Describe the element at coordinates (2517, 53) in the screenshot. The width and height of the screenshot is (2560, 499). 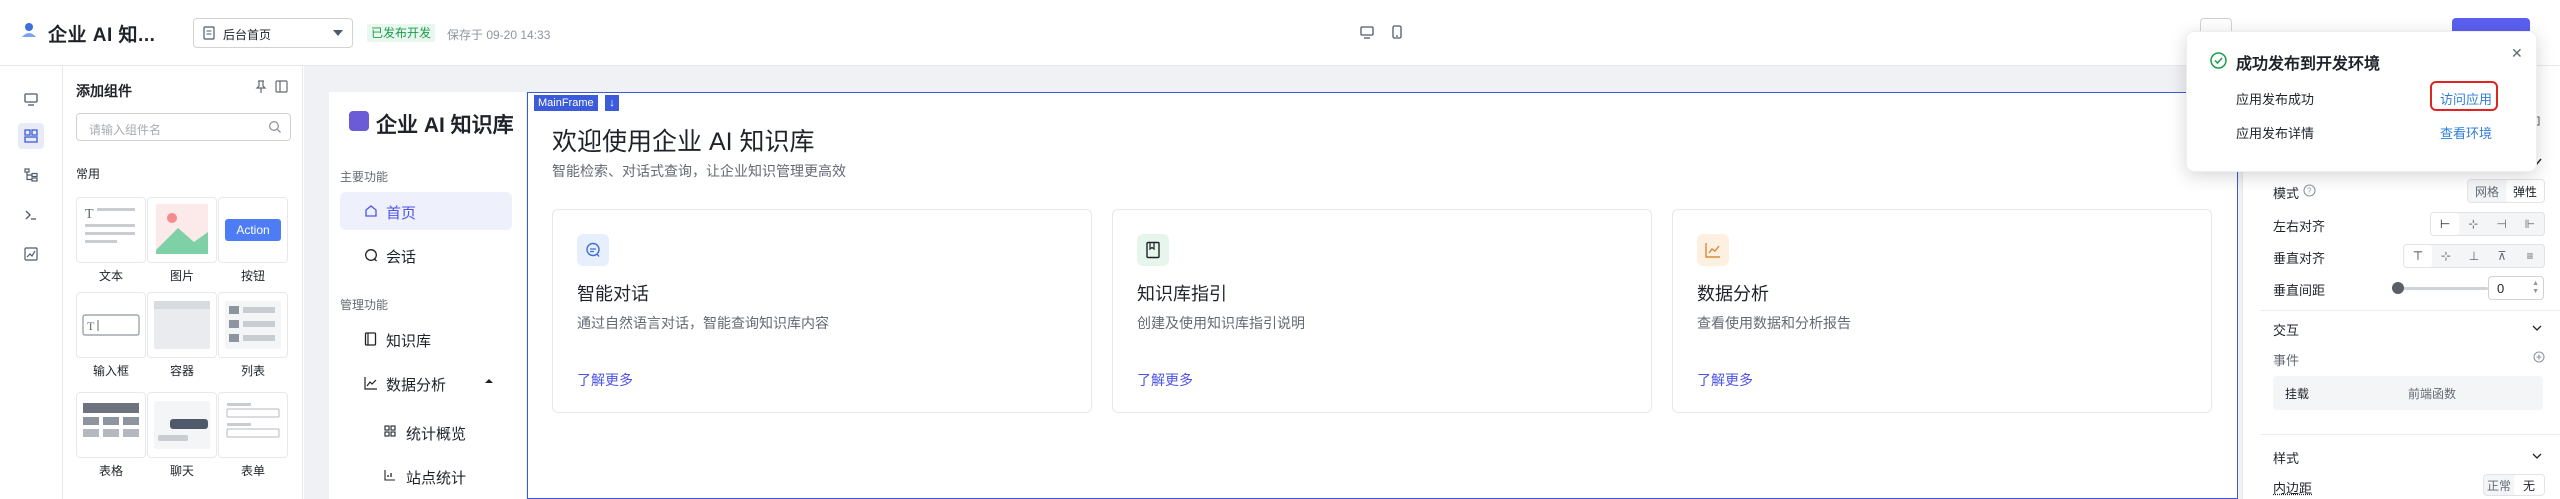
I see `close-icon: ✕` at that location.